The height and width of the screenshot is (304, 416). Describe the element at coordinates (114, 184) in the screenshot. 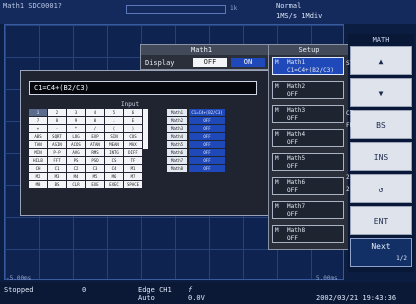

I see `keypad-key: EXEC` at that location.